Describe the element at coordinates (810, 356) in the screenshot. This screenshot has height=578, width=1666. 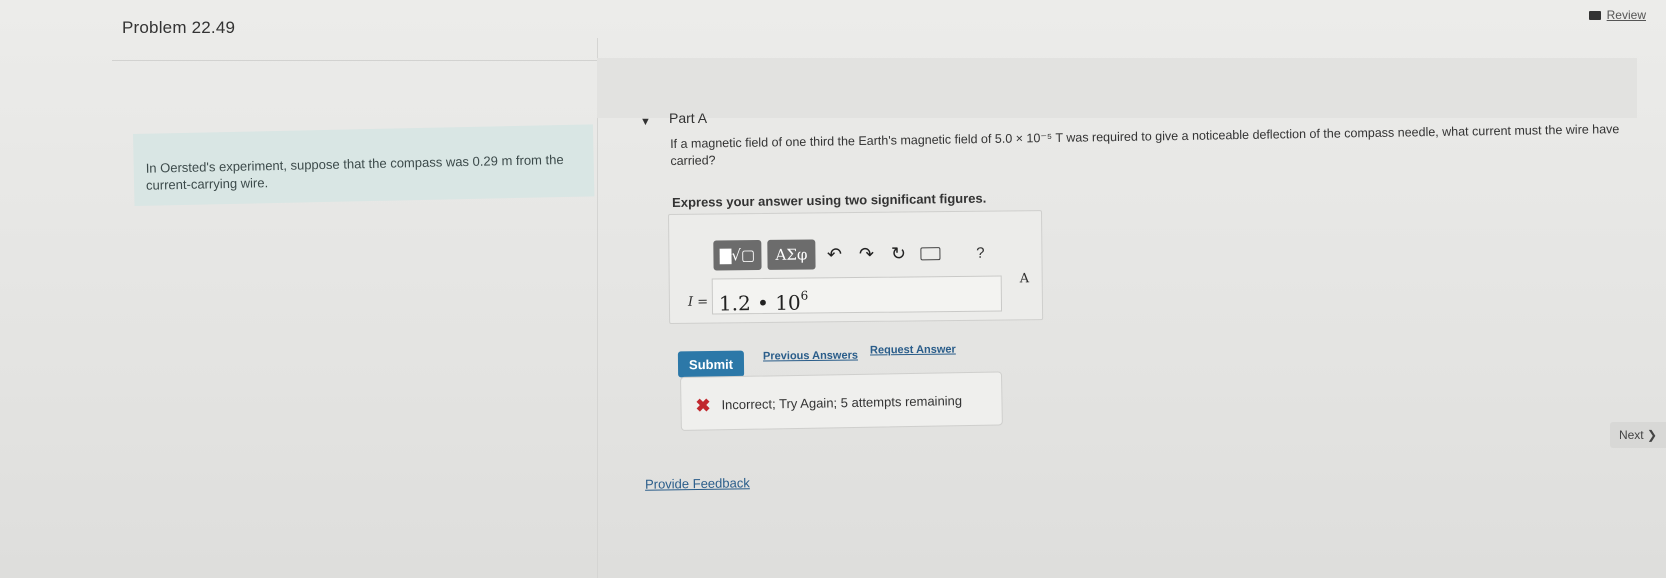
I see `previous-answers-link: Previous Answers` at that location.